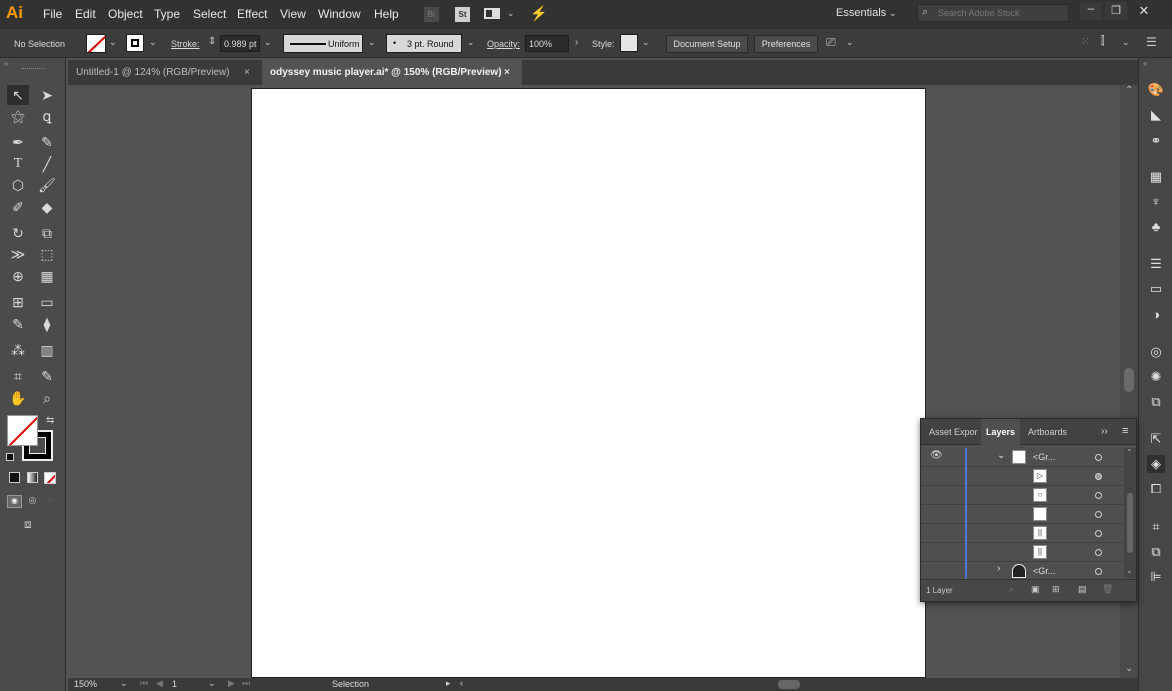  What do you see at coordinates (1130, 513) in the screenshot?
I see `layers-scrollbar: ⌃ ⌄` at bounding box center [1130, 513].